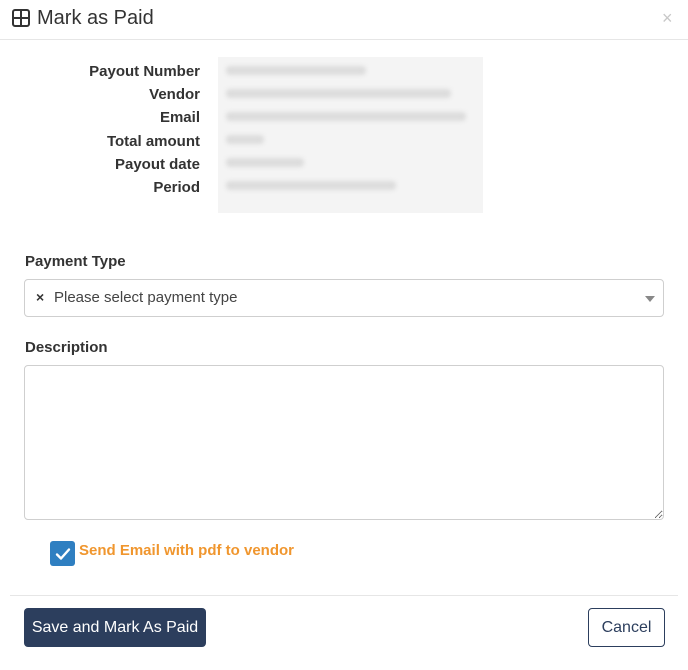 This screenshot has height=670, width=688. What do you see at coordinates (144, 71) in the screenshot?
I see `payout-number-label: Payout Number` at bounding box center [144, 71].